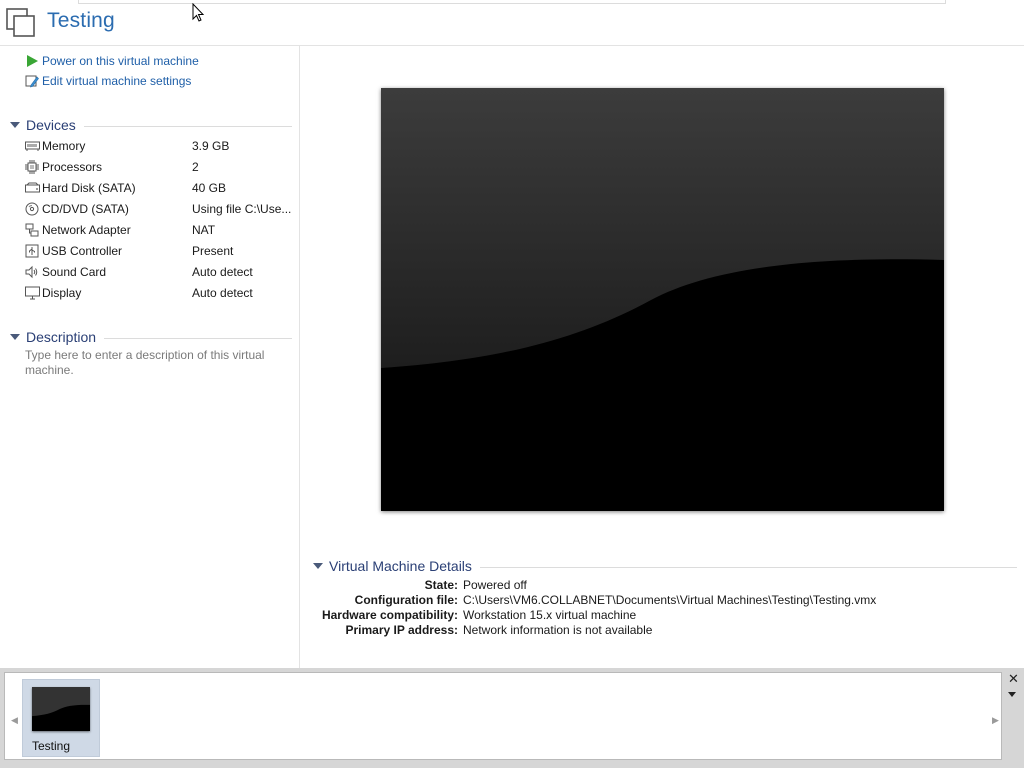 Image resolution: width=1024 pixels, height=768 pixels. What do you see at coordinates (401, 630) in the screenshot?
I see `detail-key: Primary IP address:` at bounding box center [401, 630].